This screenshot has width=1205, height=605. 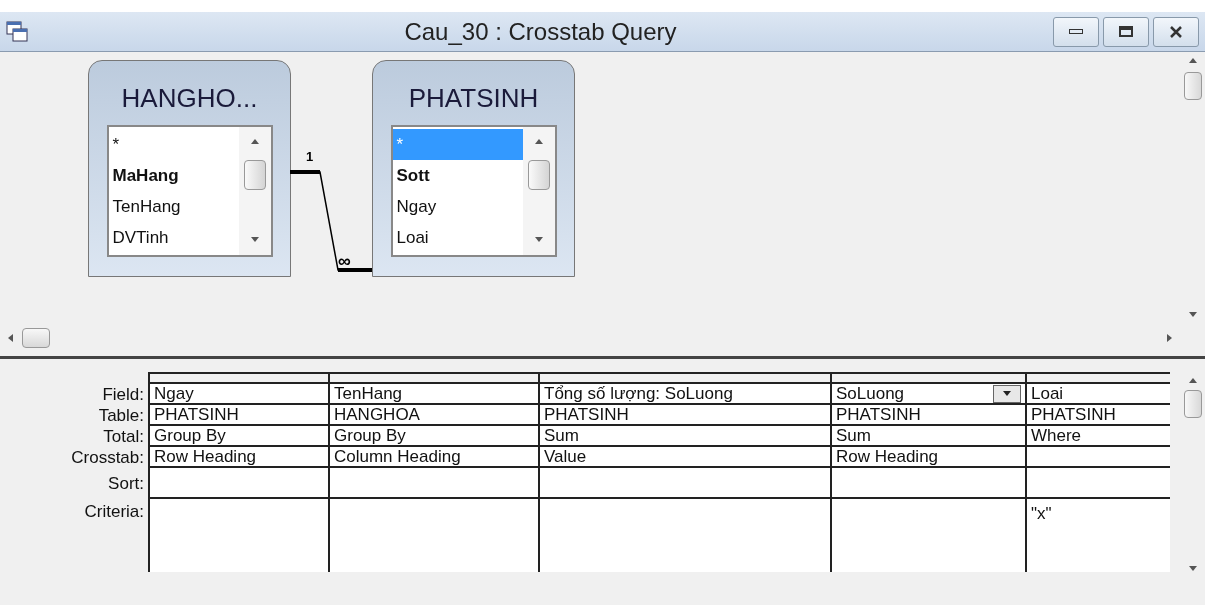 What do you see at coordinates (1057, 435) in the screenshot?
I see `cell-text: Where` at bounding box center [1057, 435].